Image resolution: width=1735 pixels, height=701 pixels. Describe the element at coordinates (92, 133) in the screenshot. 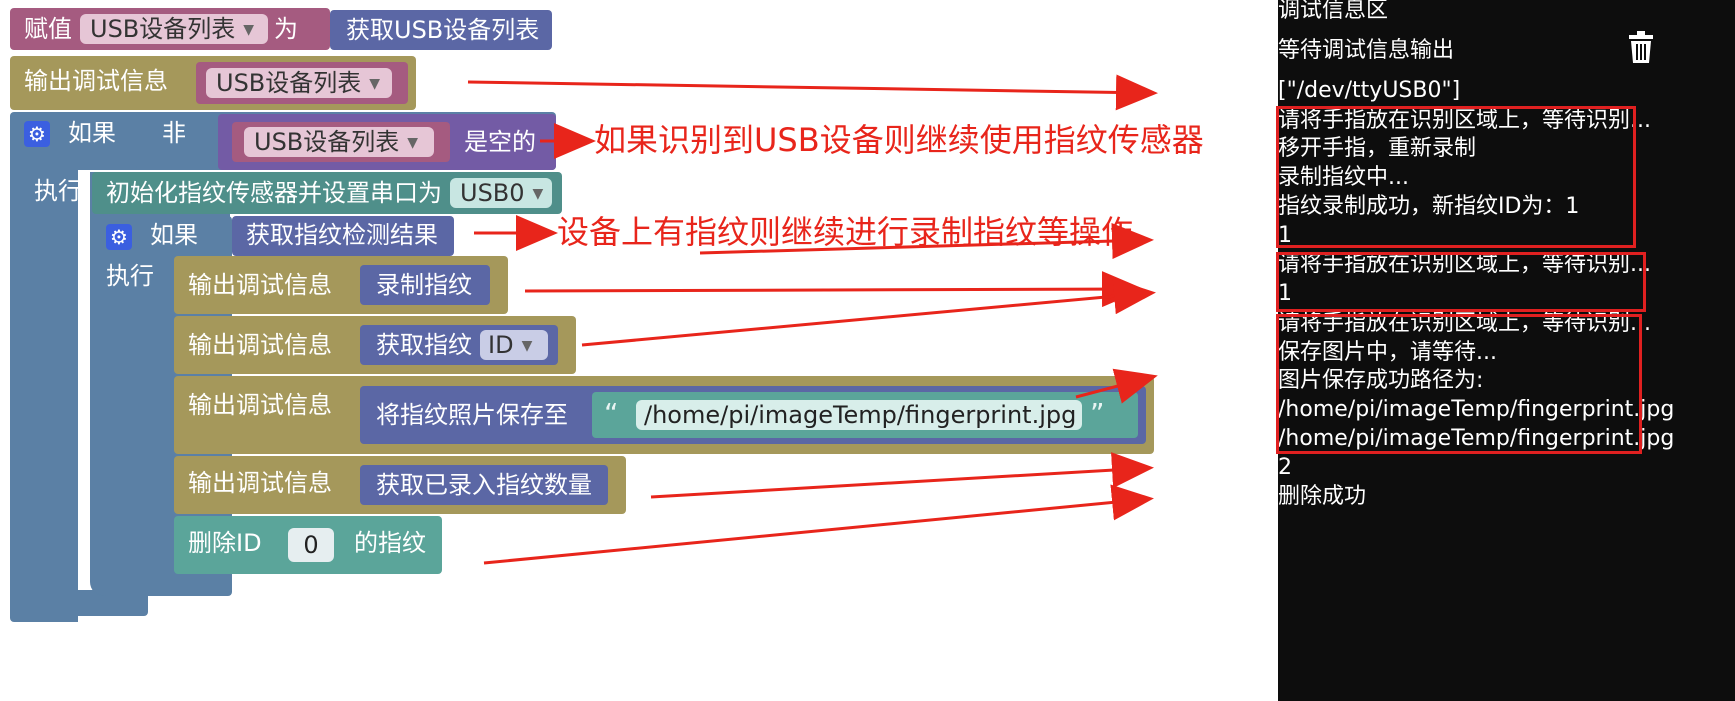

I see `if-label: 如果` at that location.